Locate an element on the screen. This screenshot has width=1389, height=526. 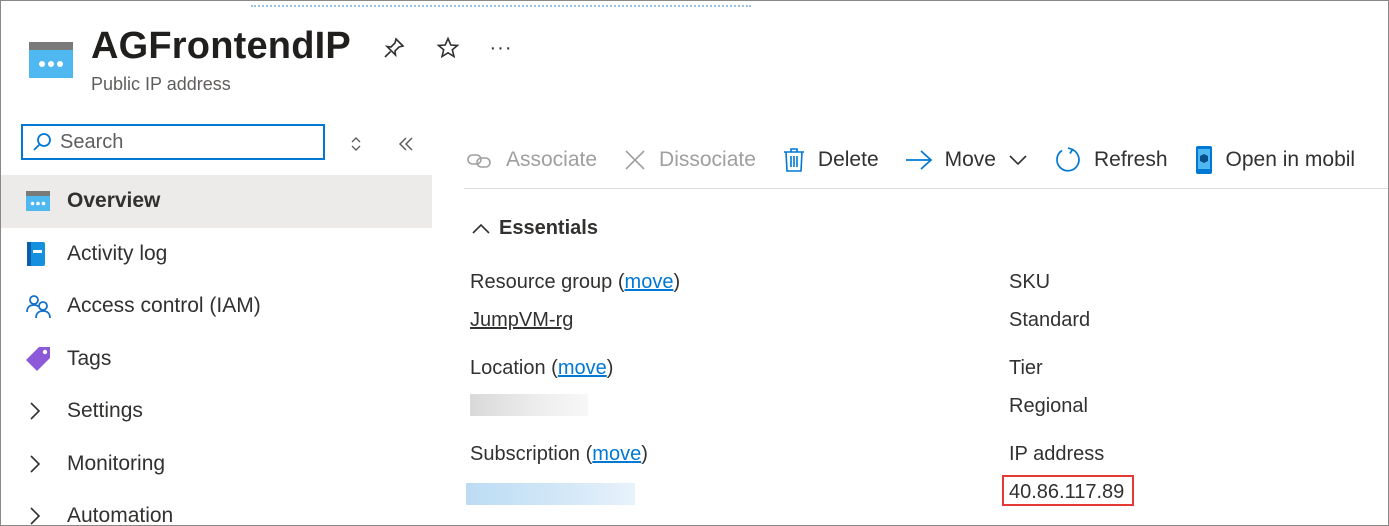
sidebar-item-tags: Tags is located at coordinates (216, 359).